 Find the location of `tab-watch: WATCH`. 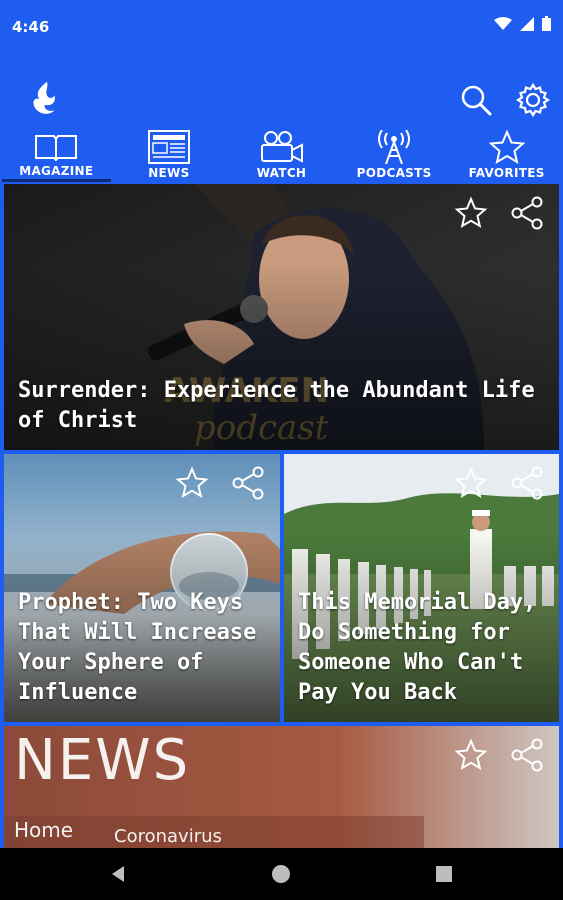

tab-watch: WATCH is located at coordinates (281, 155).